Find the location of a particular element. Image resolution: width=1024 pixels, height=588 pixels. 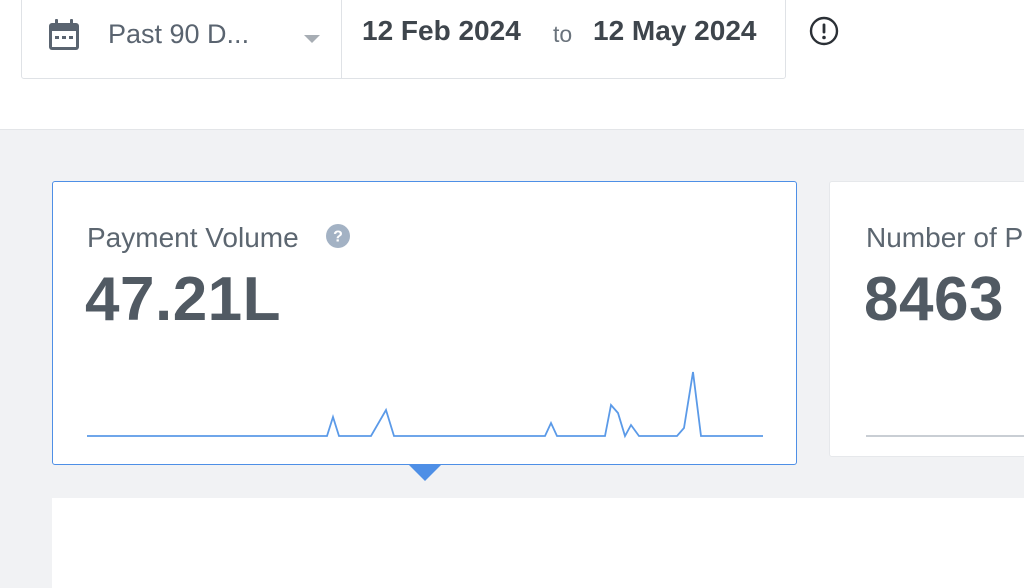

end-date: 12 May 2024 is located at coordinates (674, 31).